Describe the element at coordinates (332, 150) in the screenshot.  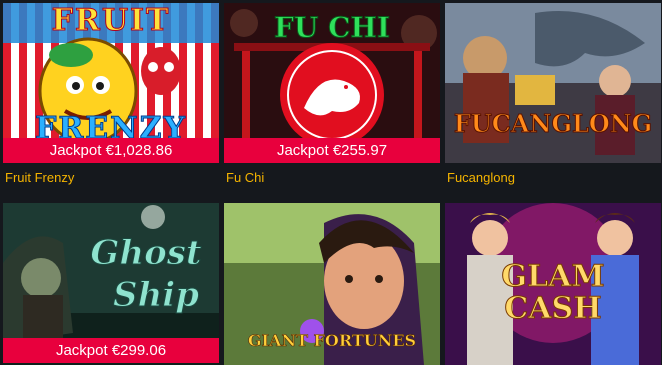
I see `jackpot-banner: Jackpot €255.97` at that location.